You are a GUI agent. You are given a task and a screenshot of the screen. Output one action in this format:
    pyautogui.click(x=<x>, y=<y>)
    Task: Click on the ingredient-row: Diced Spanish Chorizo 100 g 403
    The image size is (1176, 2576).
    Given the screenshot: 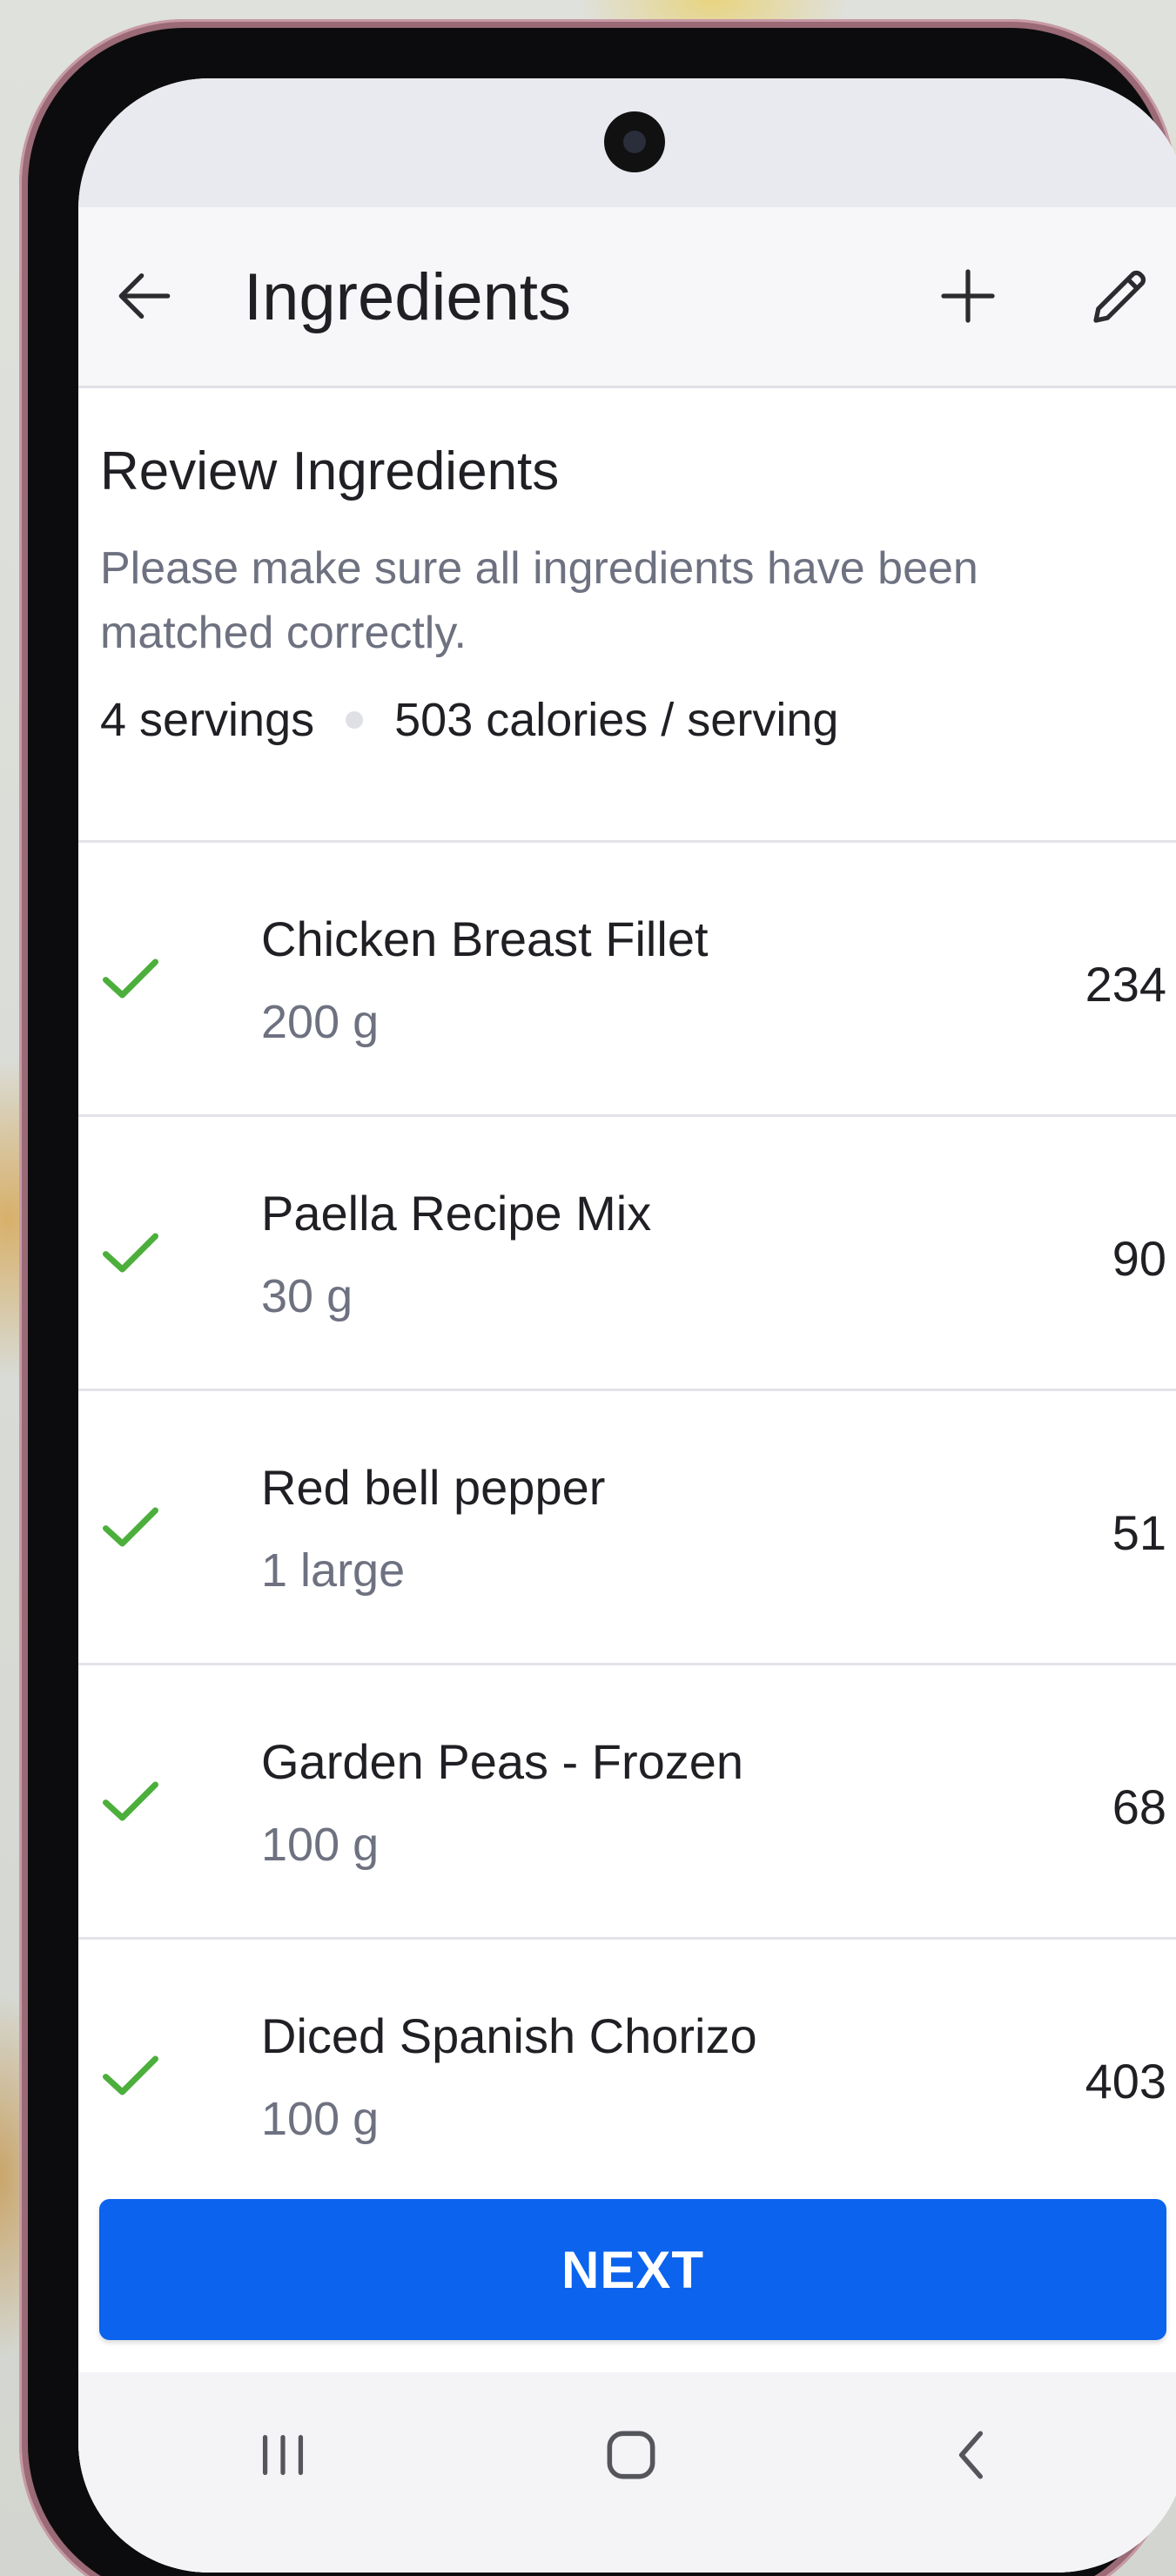 What is the action you would take?
    pyautogui.click(x=627, y=2074)
    